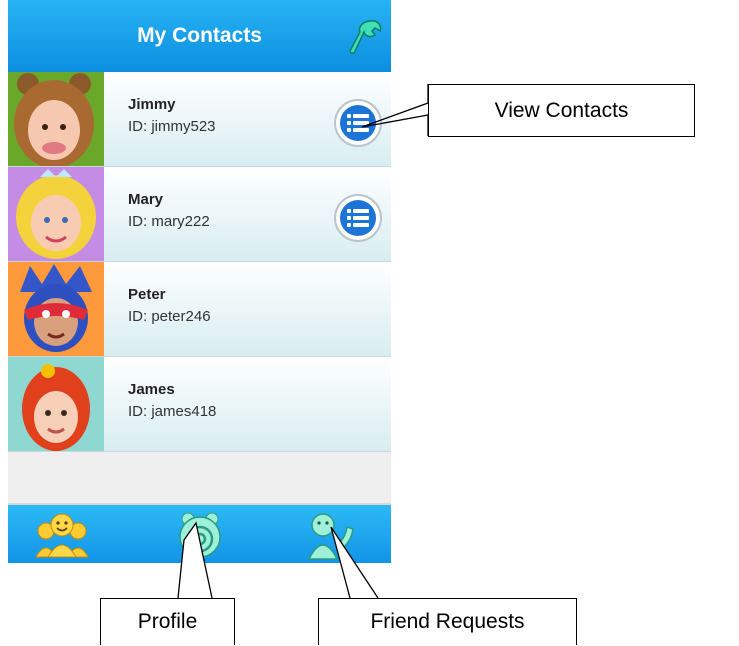 This screenshot has width=739, height=646. What do you see at coordinates (329, 535) in the screenshot?
I see `friend-requests-icon` at bounding box center [329, 535].